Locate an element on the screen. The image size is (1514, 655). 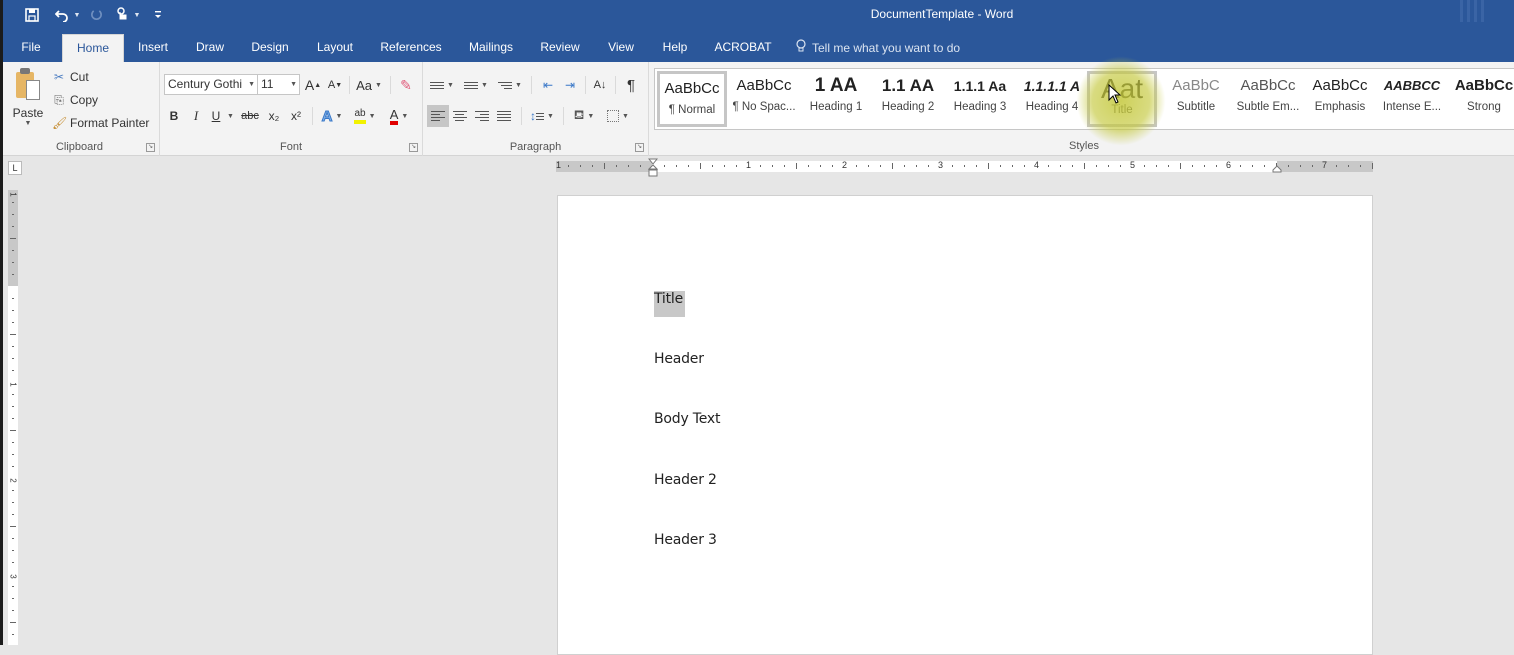
style-heading-1: 1 AA Heading 1 is located at coordinates (836, 99).